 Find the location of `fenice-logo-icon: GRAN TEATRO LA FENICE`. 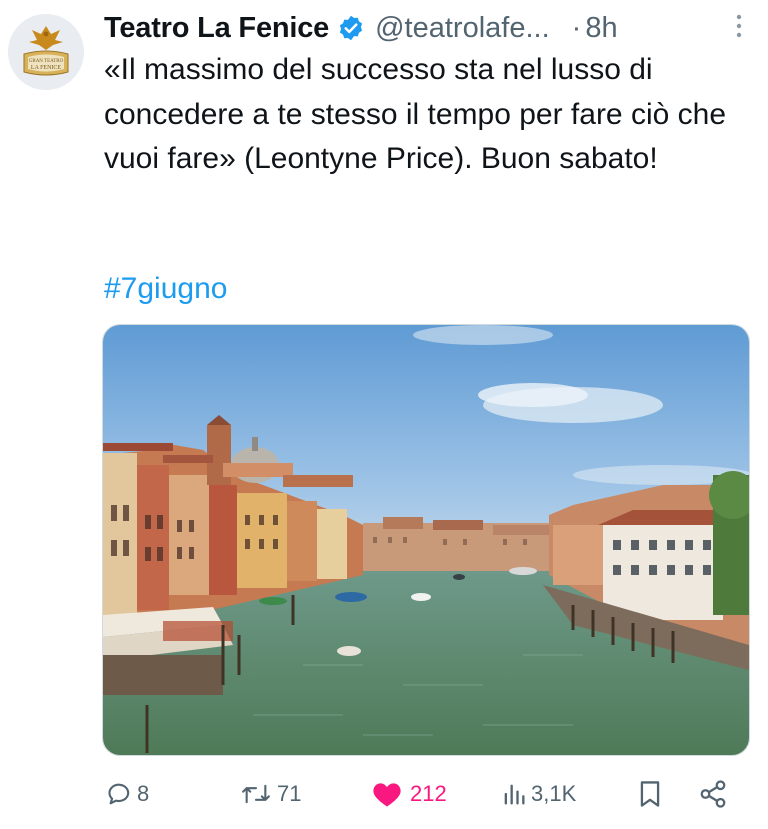

fenice-logo-icon: GRAN TEATRO LA FENICE is located at coordinates (46, 52).